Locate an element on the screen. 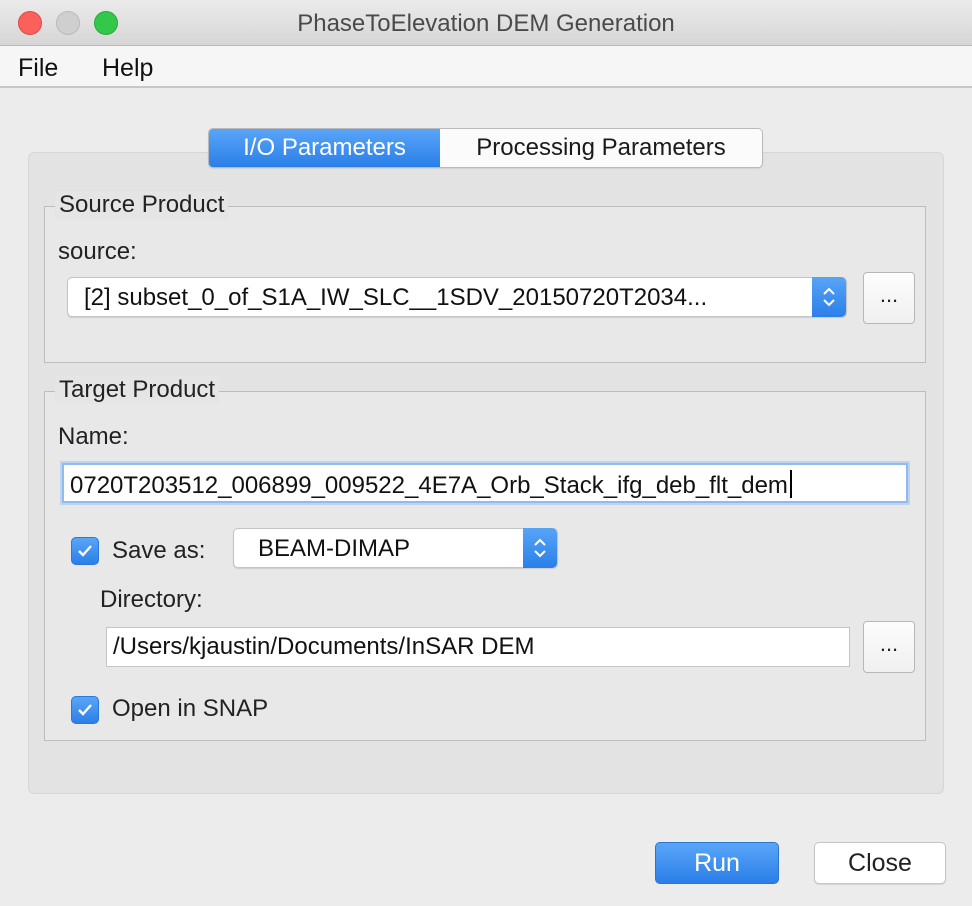 This screenshot has width=972, height=906. text-caret is located at coordinates (790, 484).